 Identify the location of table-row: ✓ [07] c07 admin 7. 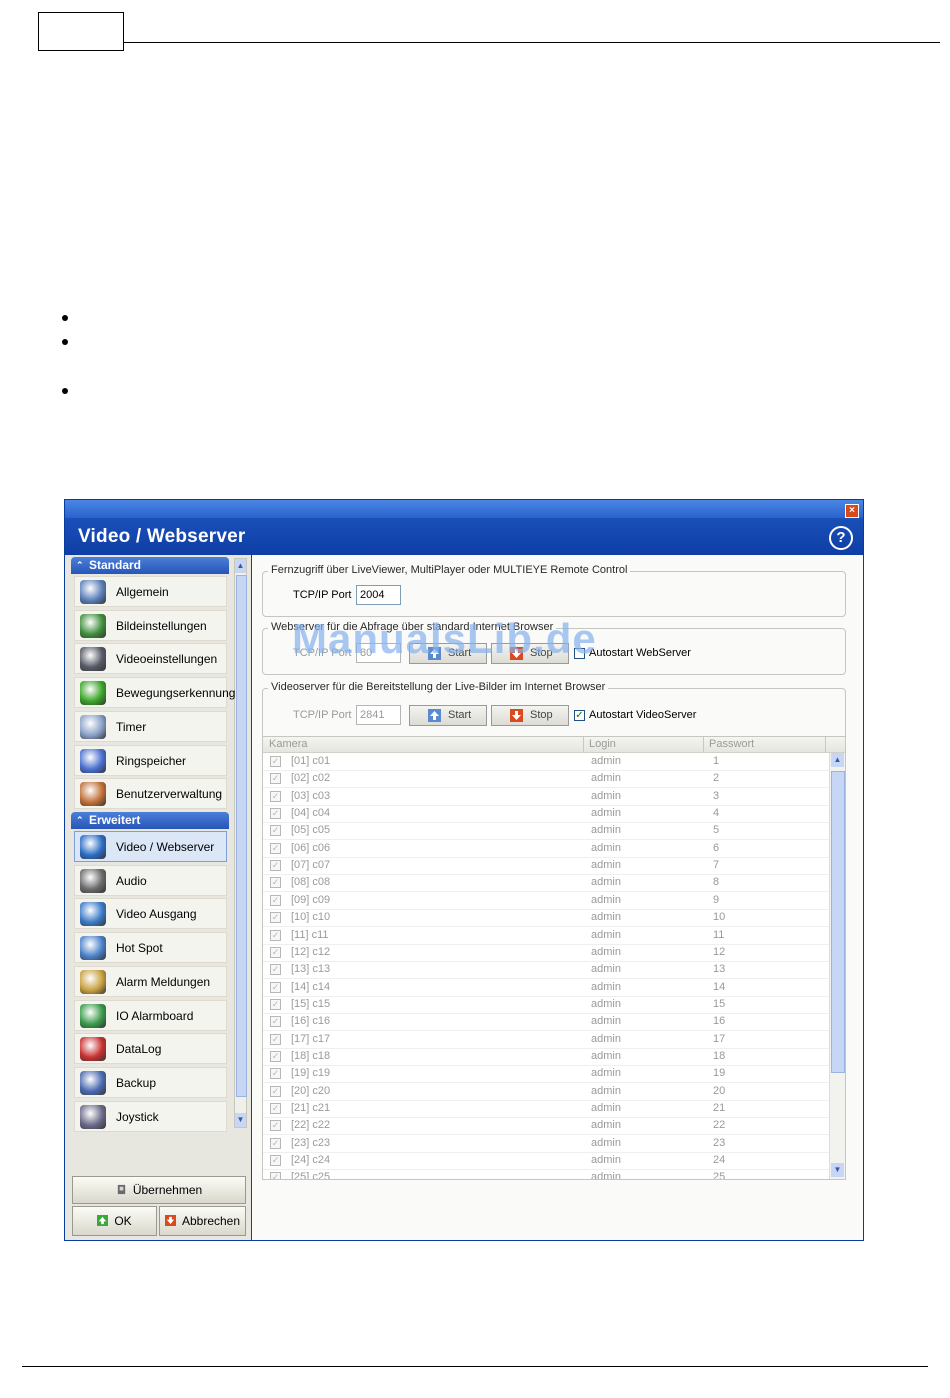
(546, 866).